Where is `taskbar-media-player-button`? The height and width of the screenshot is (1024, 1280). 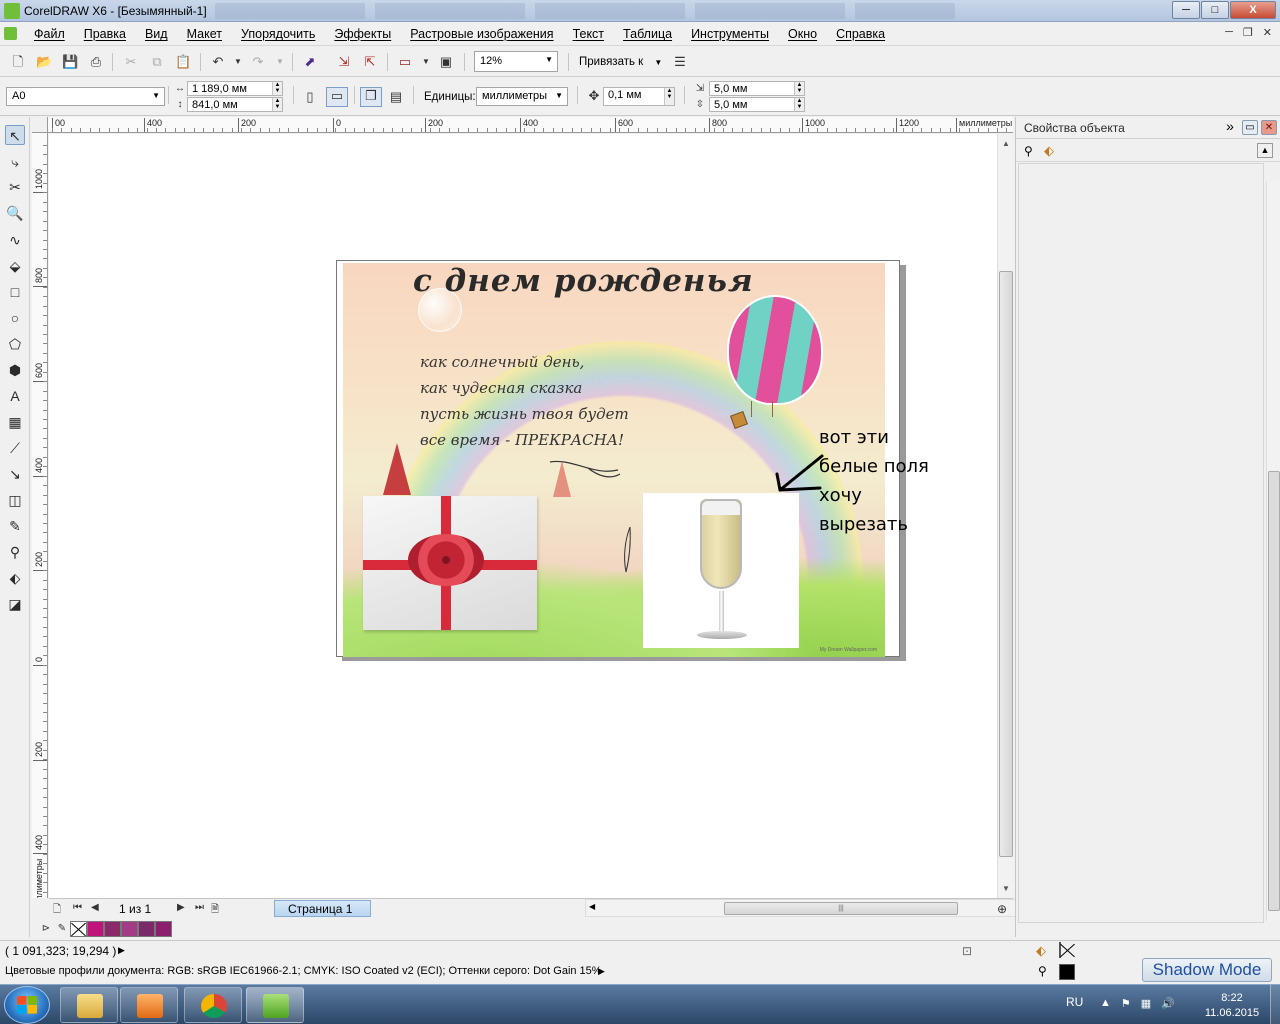
taskbar-media-player-button is located at coordinates (149, 1005).